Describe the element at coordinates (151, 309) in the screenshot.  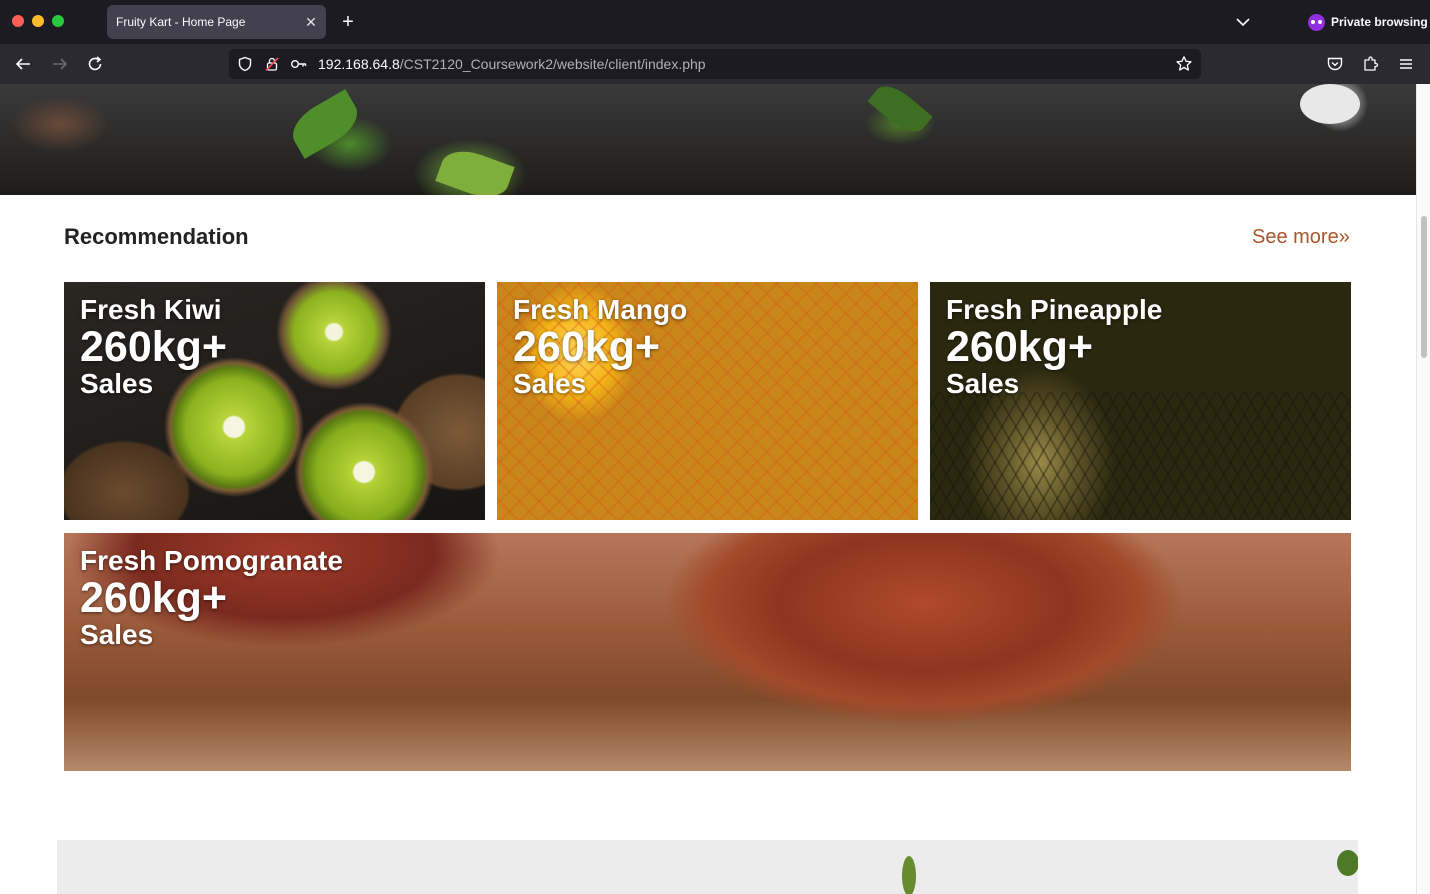
I see `card-name: Fresh Kiwi` at that location.